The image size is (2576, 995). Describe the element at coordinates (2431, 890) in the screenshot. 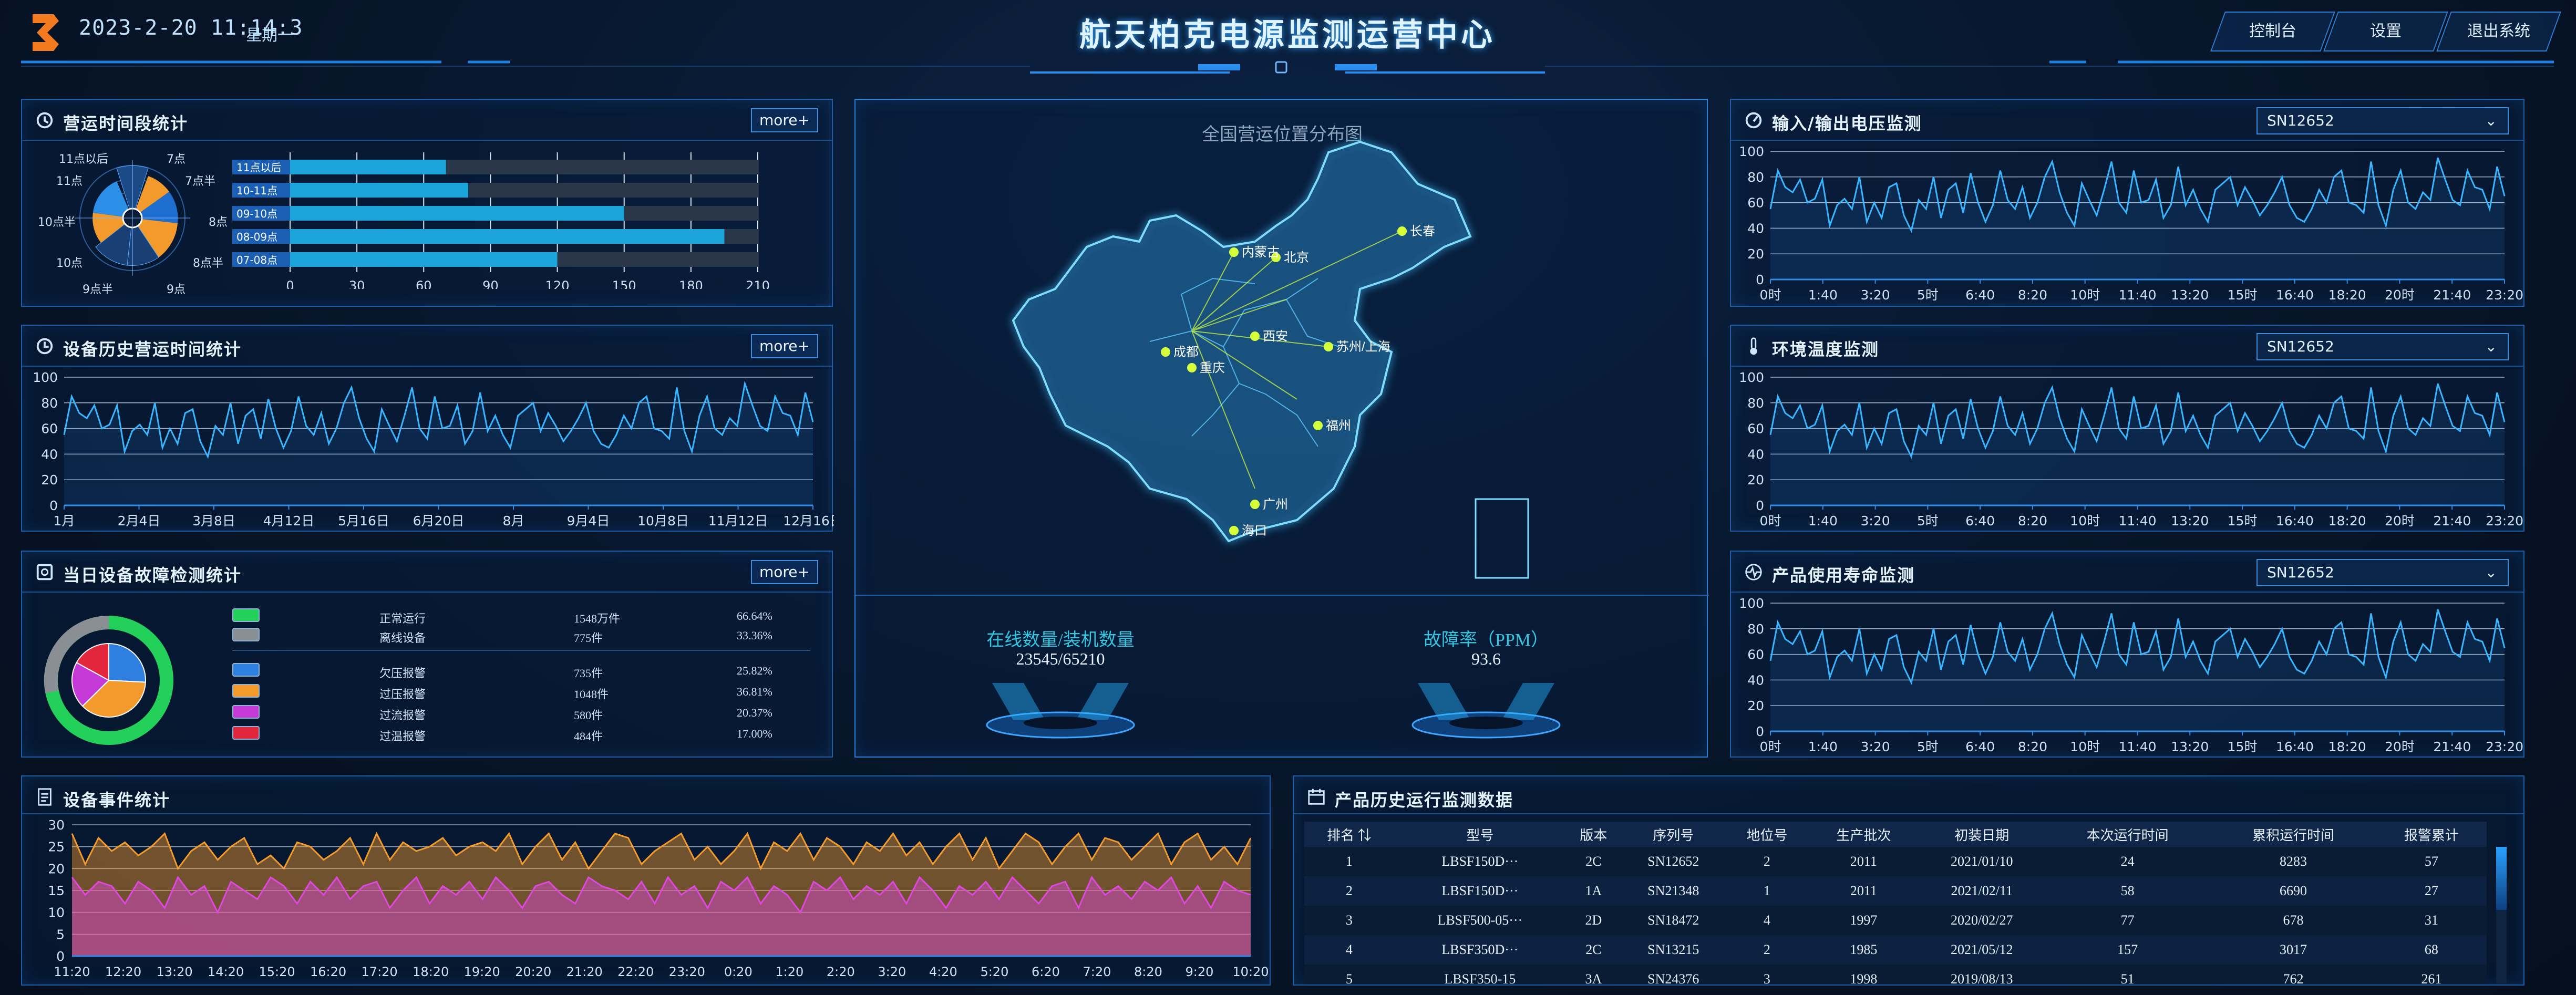

I see `table-cell: 27` at that location.